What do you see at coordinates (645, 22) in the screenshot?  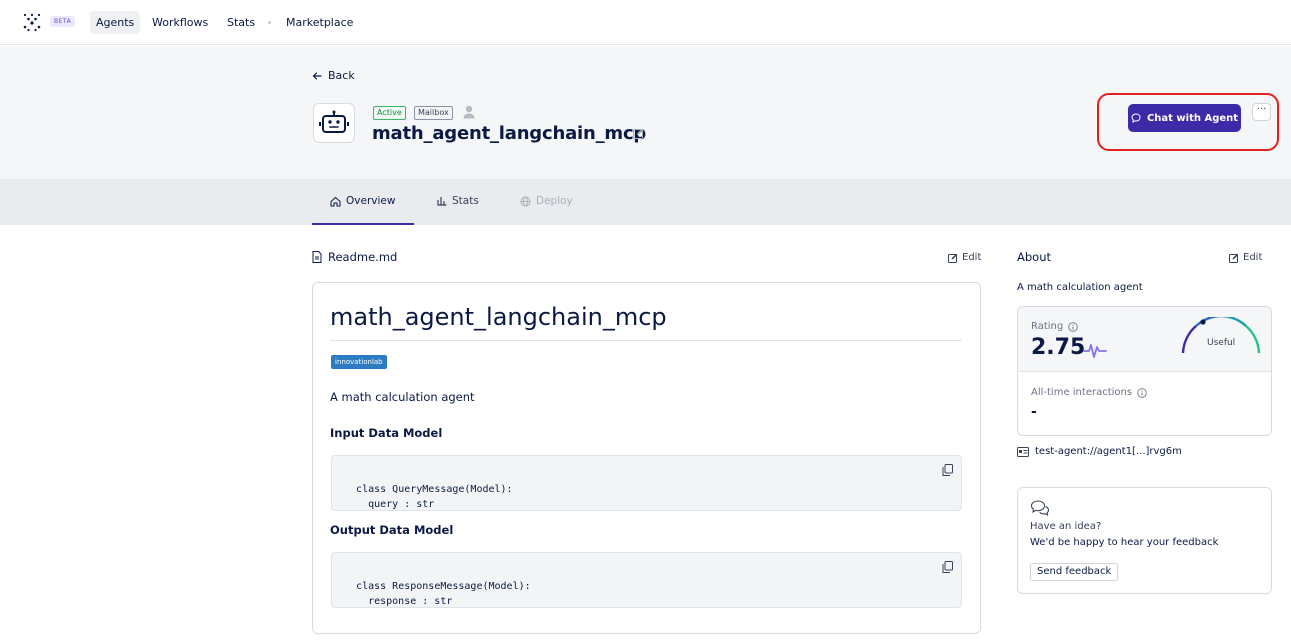 I see `top-navbar: BETA Agents Workflows Stats Marketplace` at bounding box center [645, 22].